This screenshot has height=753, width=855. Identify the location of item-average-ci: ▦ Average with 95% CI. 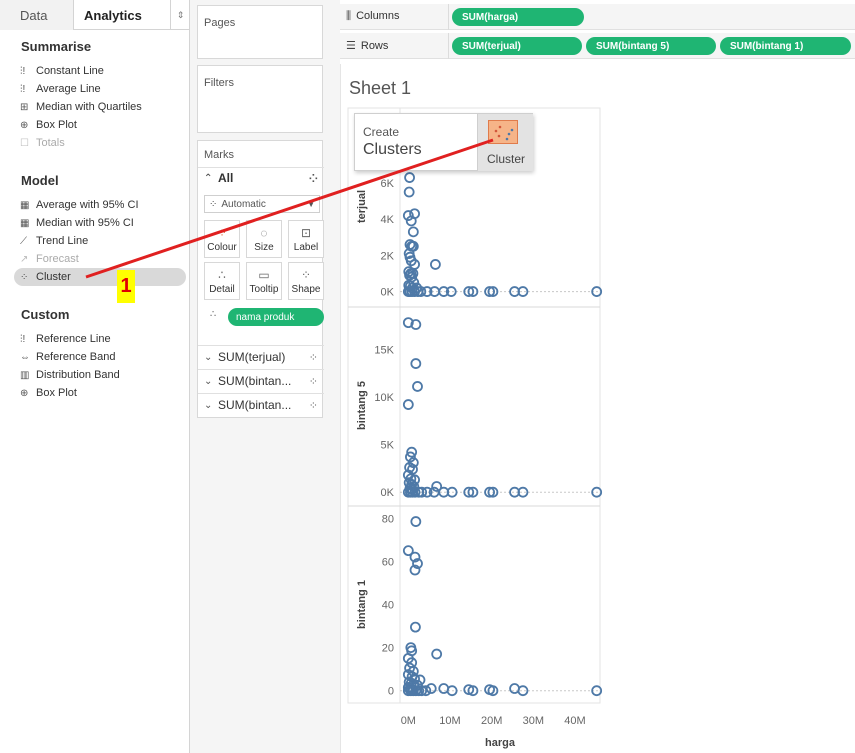
(79, 205).